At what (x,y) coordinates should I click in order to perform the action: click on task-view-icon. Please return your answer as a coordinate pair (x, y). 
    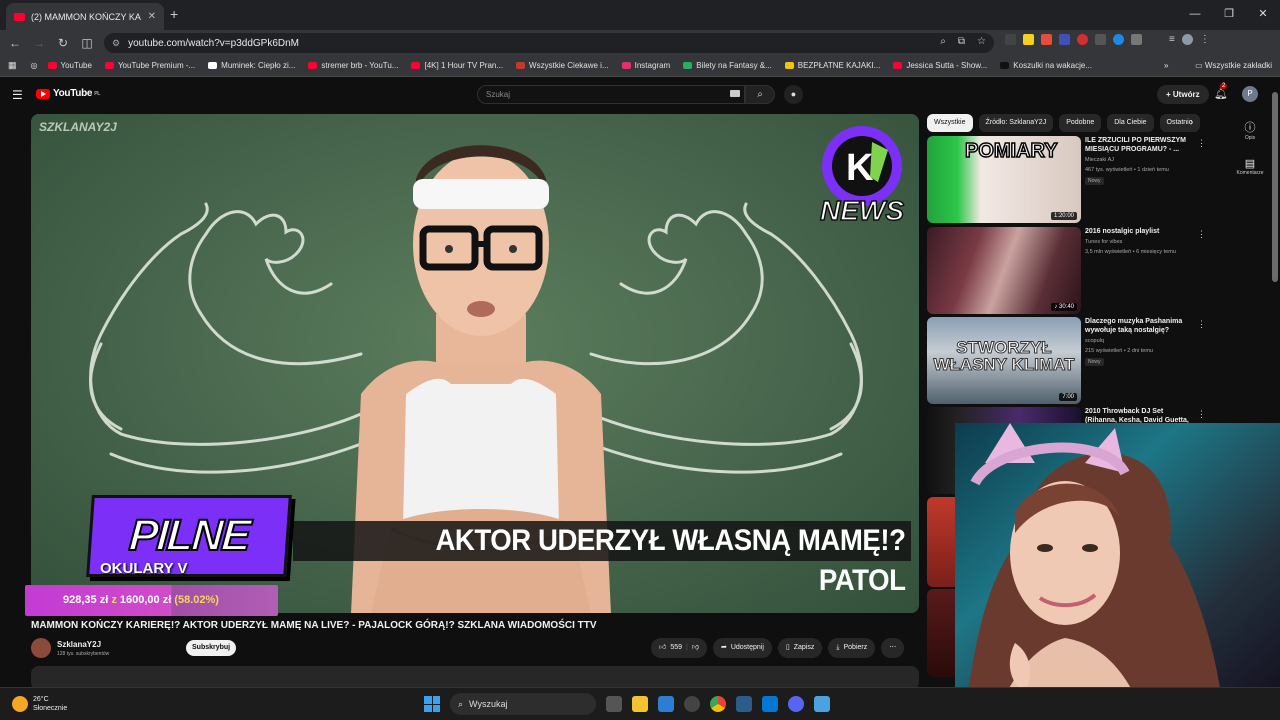
    Looking at the image, I should click on (614, 704).